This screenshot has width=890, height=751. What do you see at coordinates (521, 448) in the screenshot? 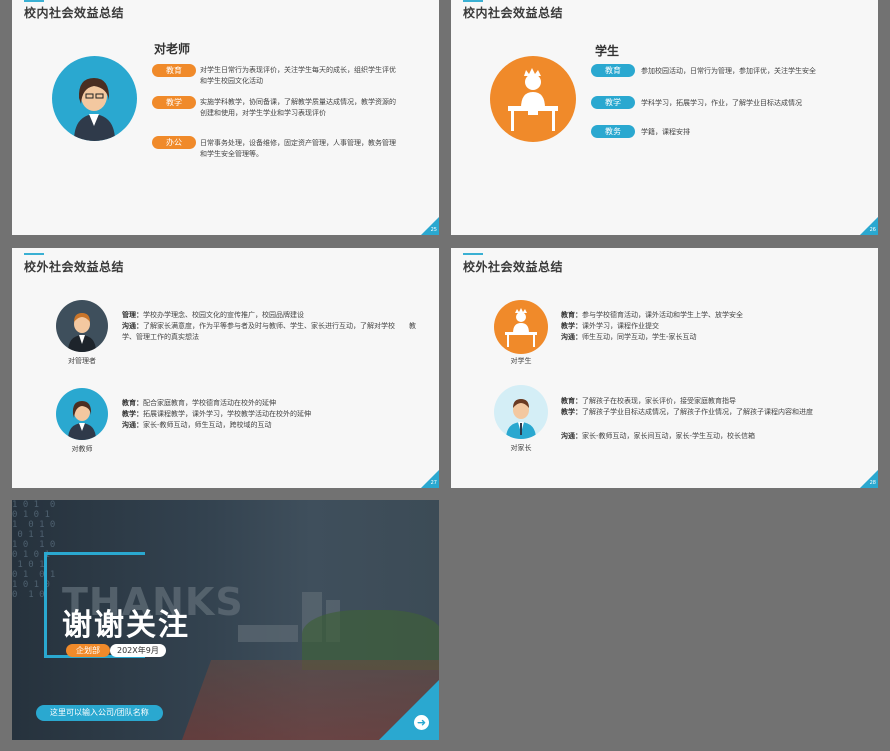
I see `block-caption: 对家长` at bounding box center [521, 448].